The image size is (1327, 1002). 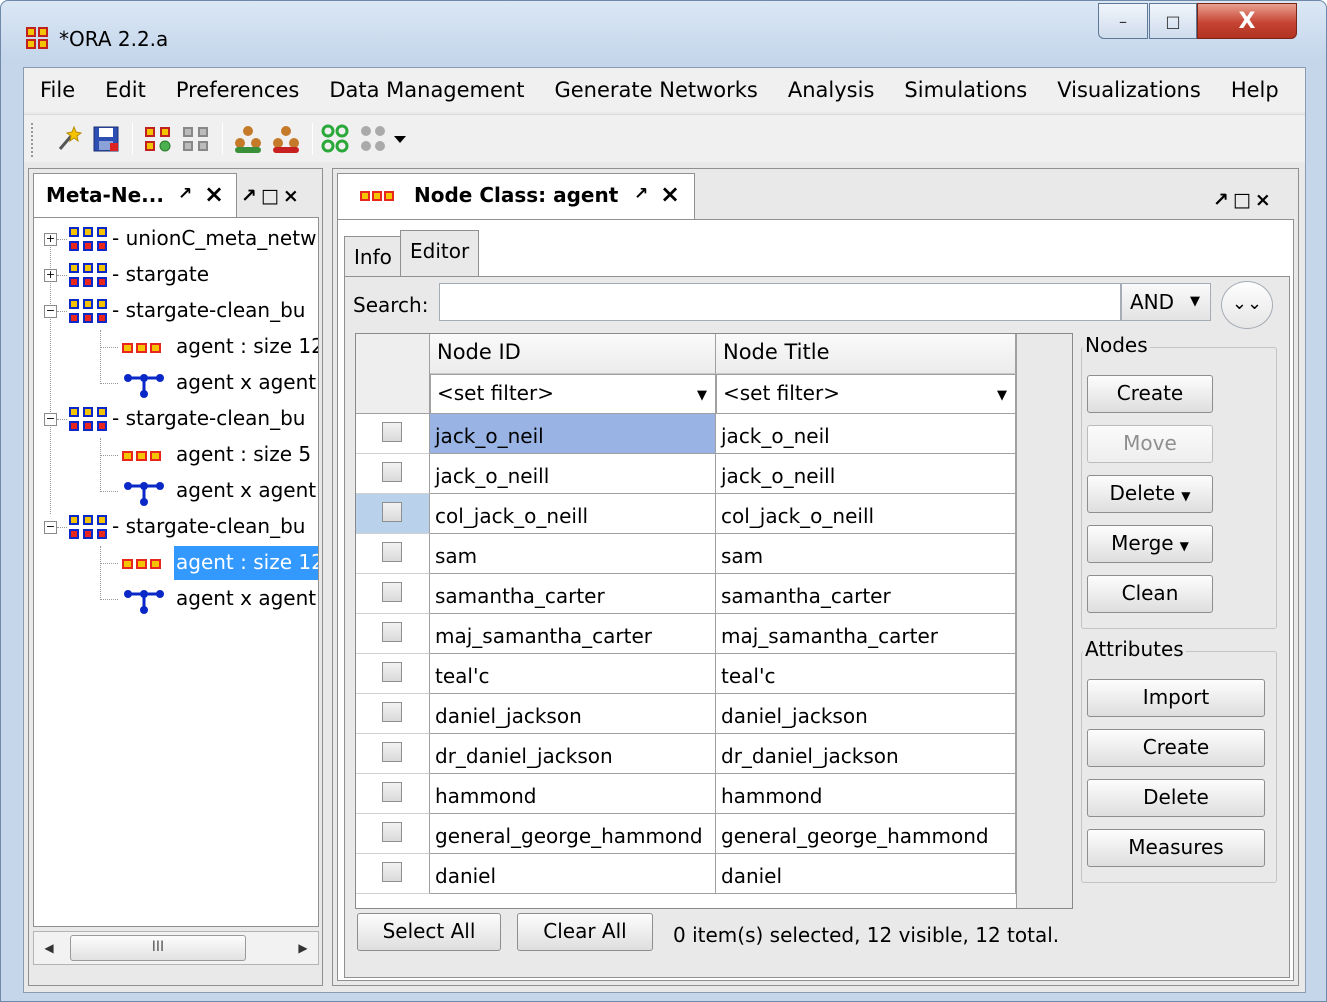 I want to click on minimize-button: –, so click(x=1123, y=21).